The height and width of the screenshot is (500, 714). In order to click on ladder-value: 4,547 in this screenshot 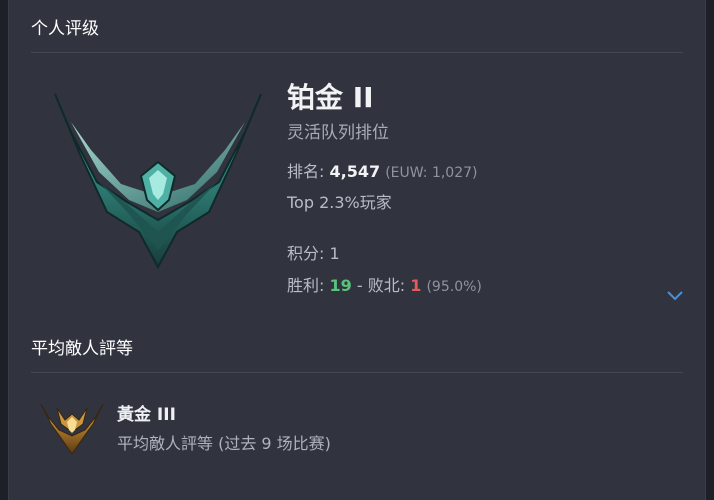, I will do `click(355, 171)`.